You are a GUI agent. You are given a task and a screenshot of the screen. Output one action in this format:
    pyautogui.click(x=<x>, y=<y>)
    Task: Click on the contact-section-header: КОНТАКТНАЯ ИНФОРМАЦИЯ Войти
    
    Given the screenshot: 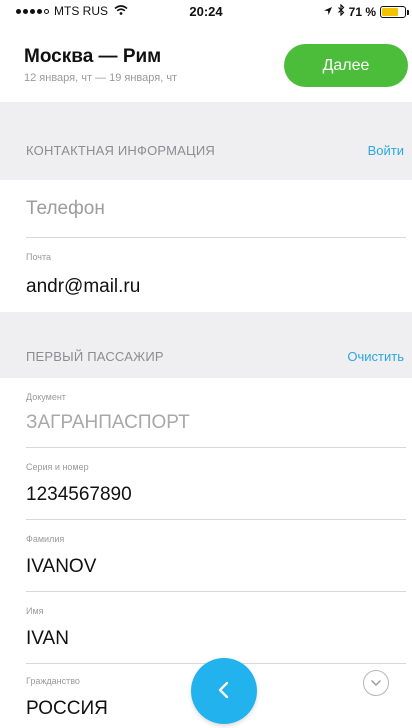 What is the action you would take?
    pyautogui.click(x=206, y=141)
    